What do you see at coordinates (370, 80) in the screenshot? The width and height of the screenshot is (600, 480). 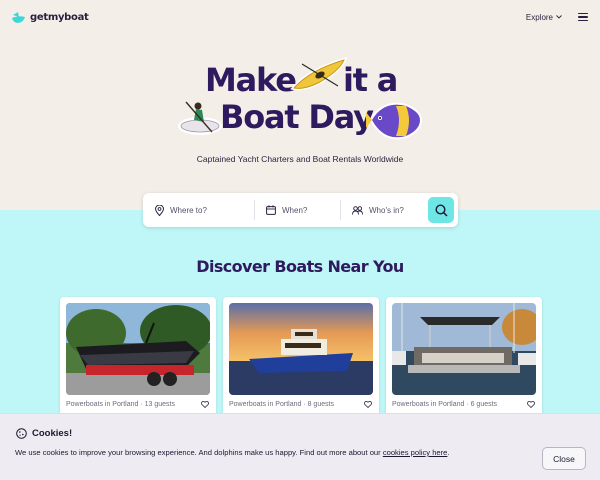 I see `headline-it-a: it a` at bounding box center [370, 80].